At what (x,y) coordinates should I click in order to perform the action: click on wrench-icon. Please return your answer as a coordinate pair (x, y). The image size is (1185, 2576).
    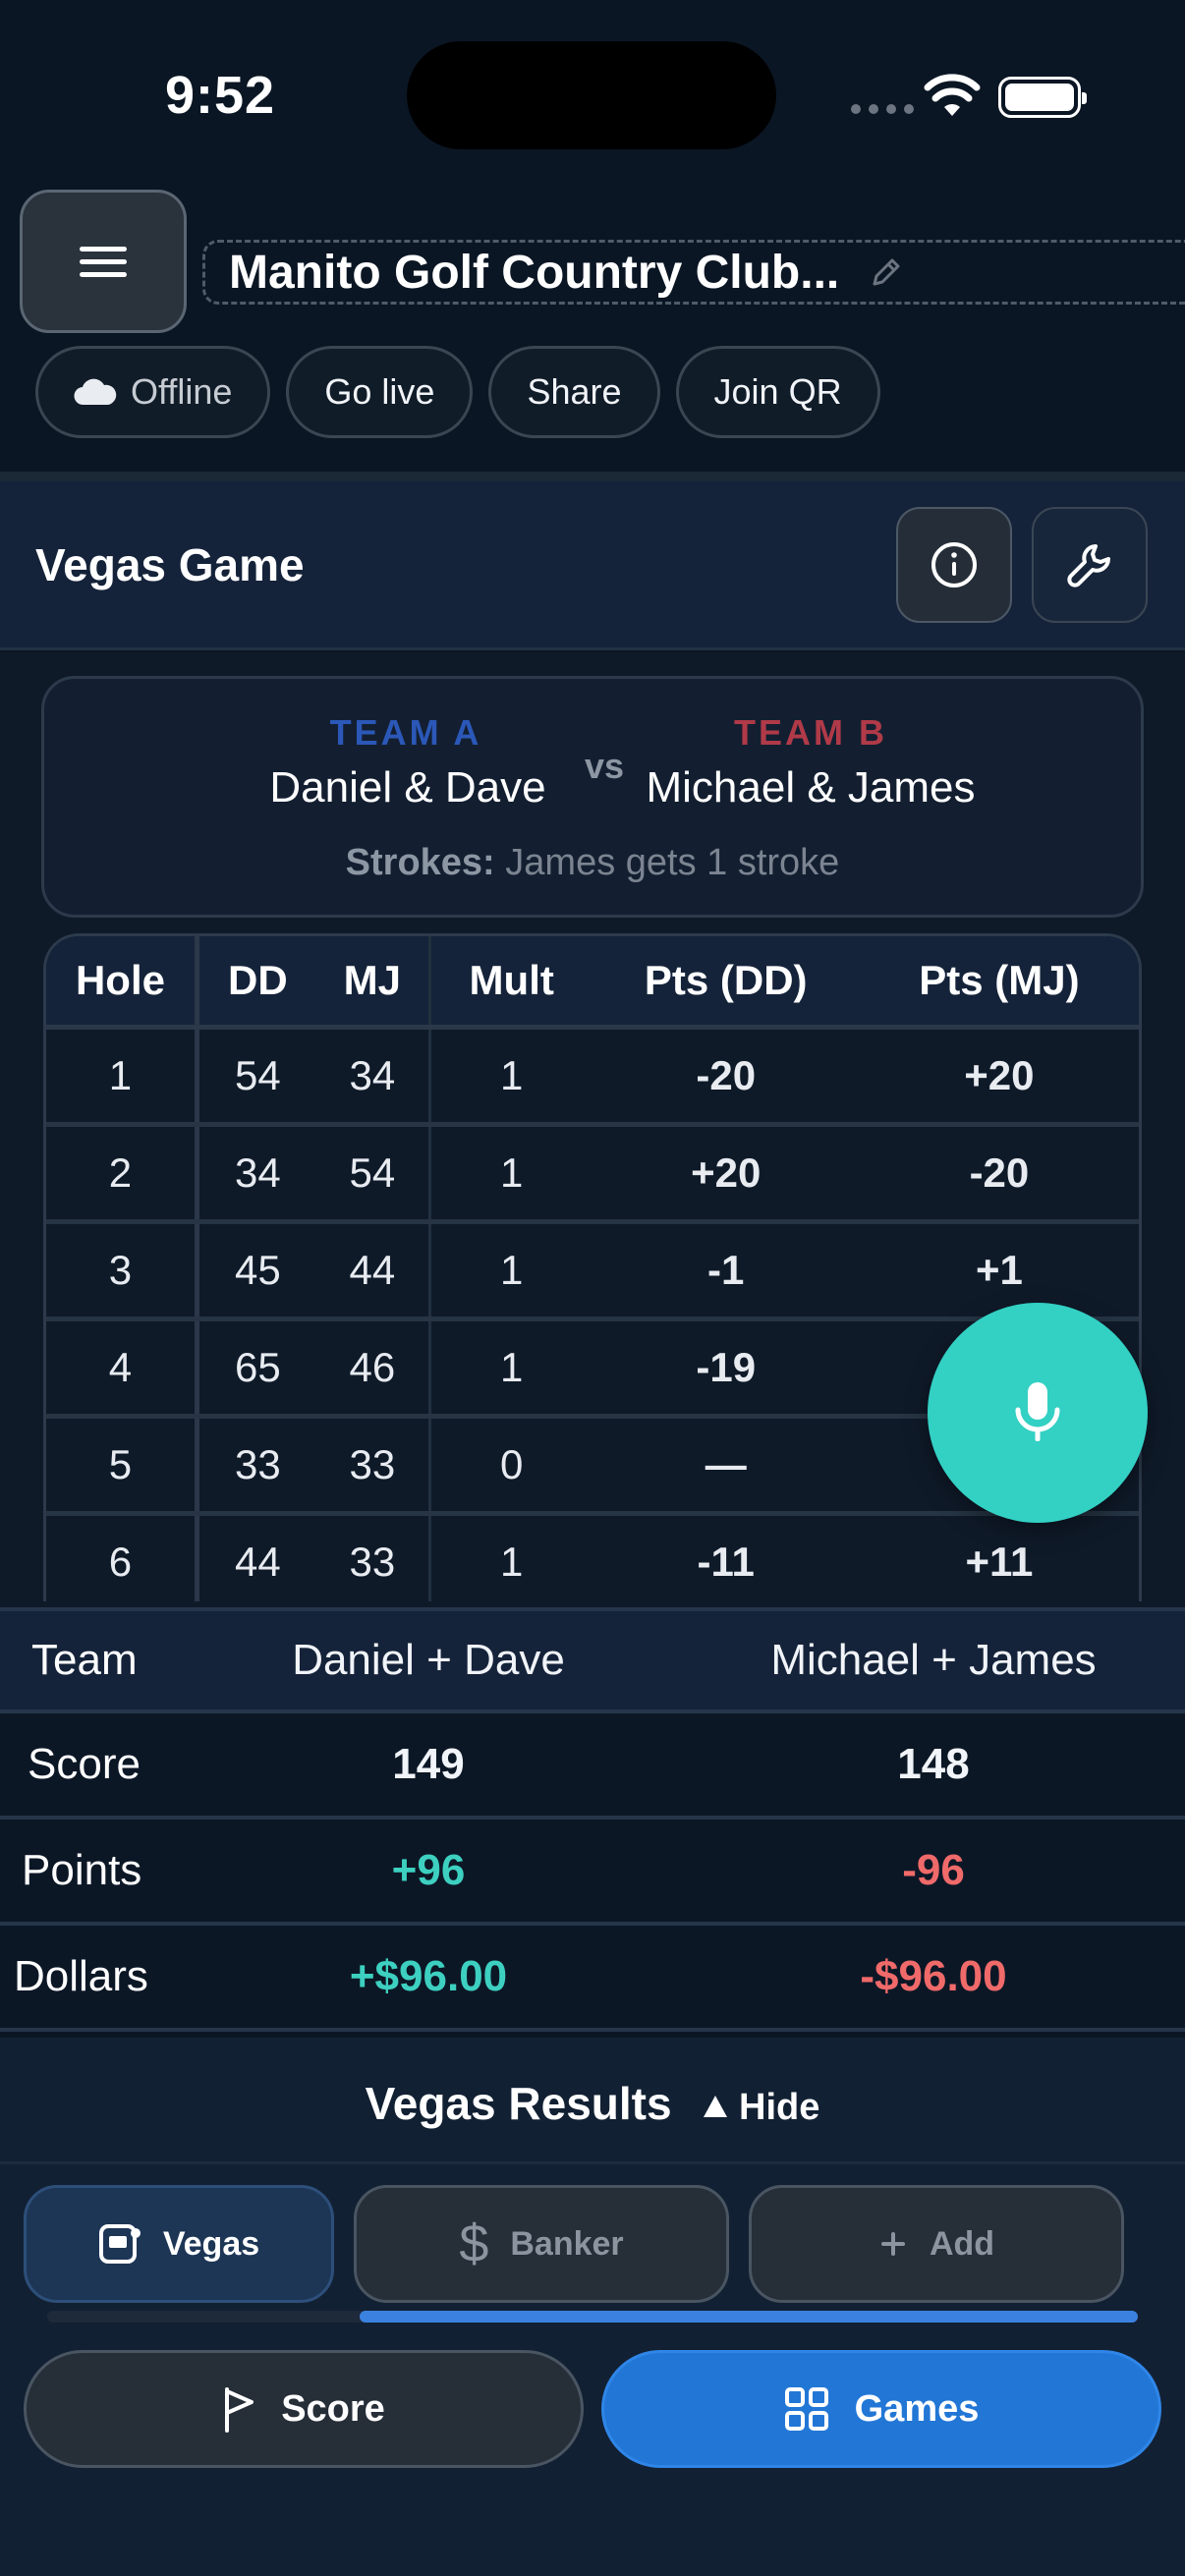
    Looking at the image, I should click on (1088, 566).